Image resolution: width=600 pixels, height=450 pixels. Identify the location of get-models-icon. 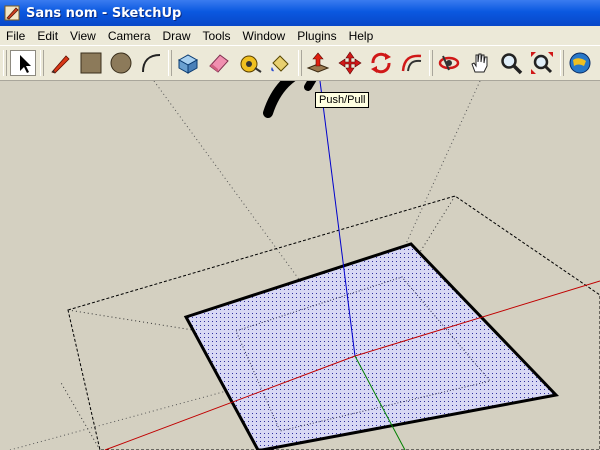
(580, 63).